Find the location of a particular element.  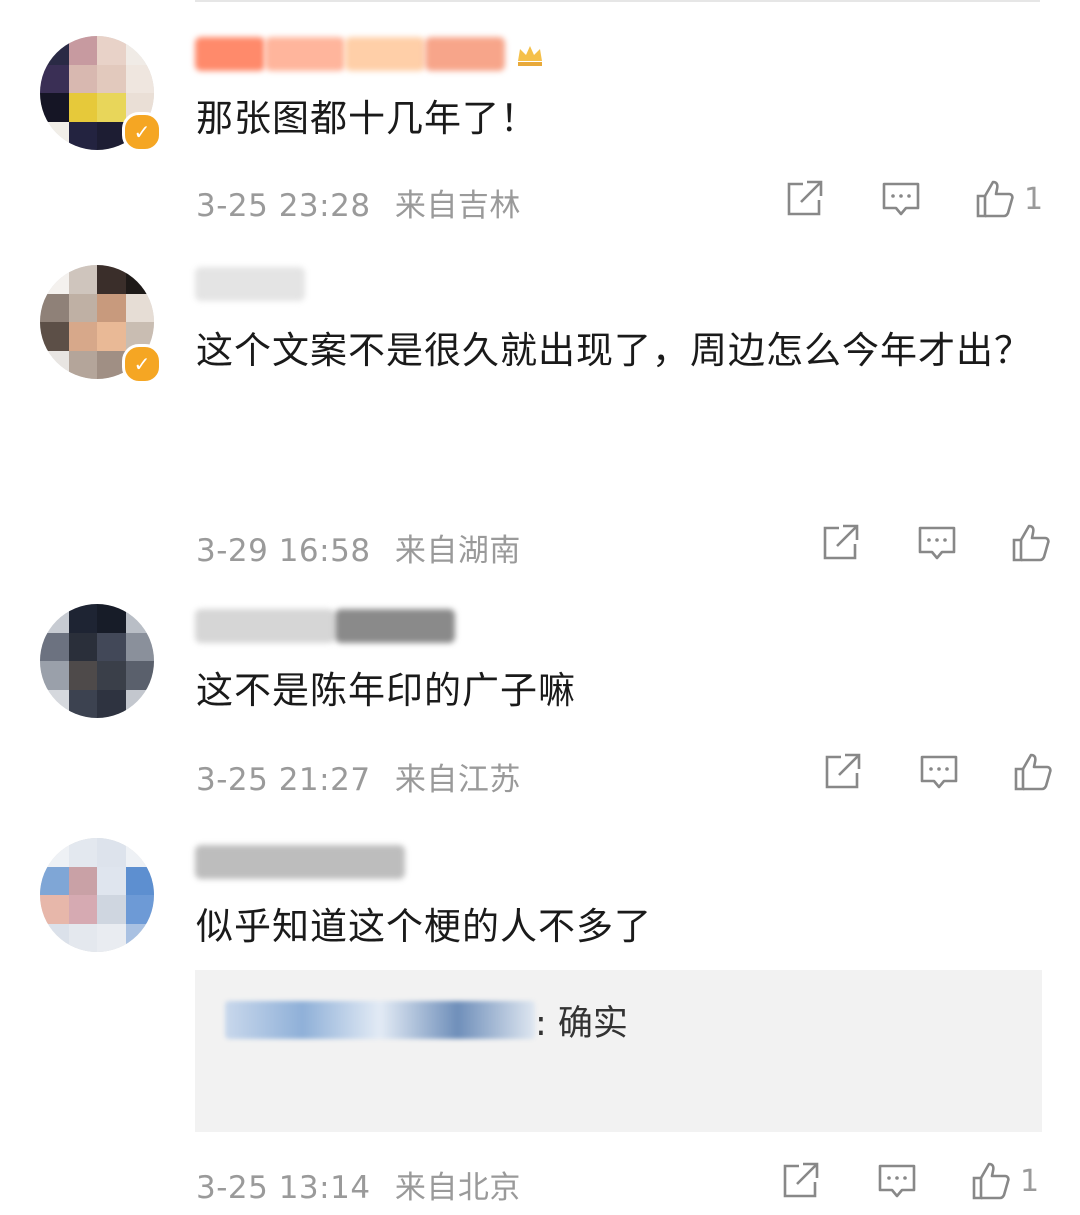

comment-location: 来自北京 is located at coordinates (457, 1188).